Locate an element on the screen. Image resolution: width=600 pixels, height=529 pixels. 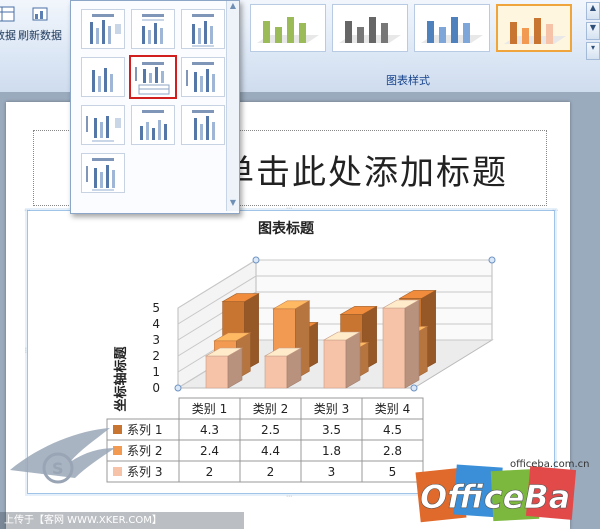
resize-handle-left: ⋮ is located at coordinates (26, 350).